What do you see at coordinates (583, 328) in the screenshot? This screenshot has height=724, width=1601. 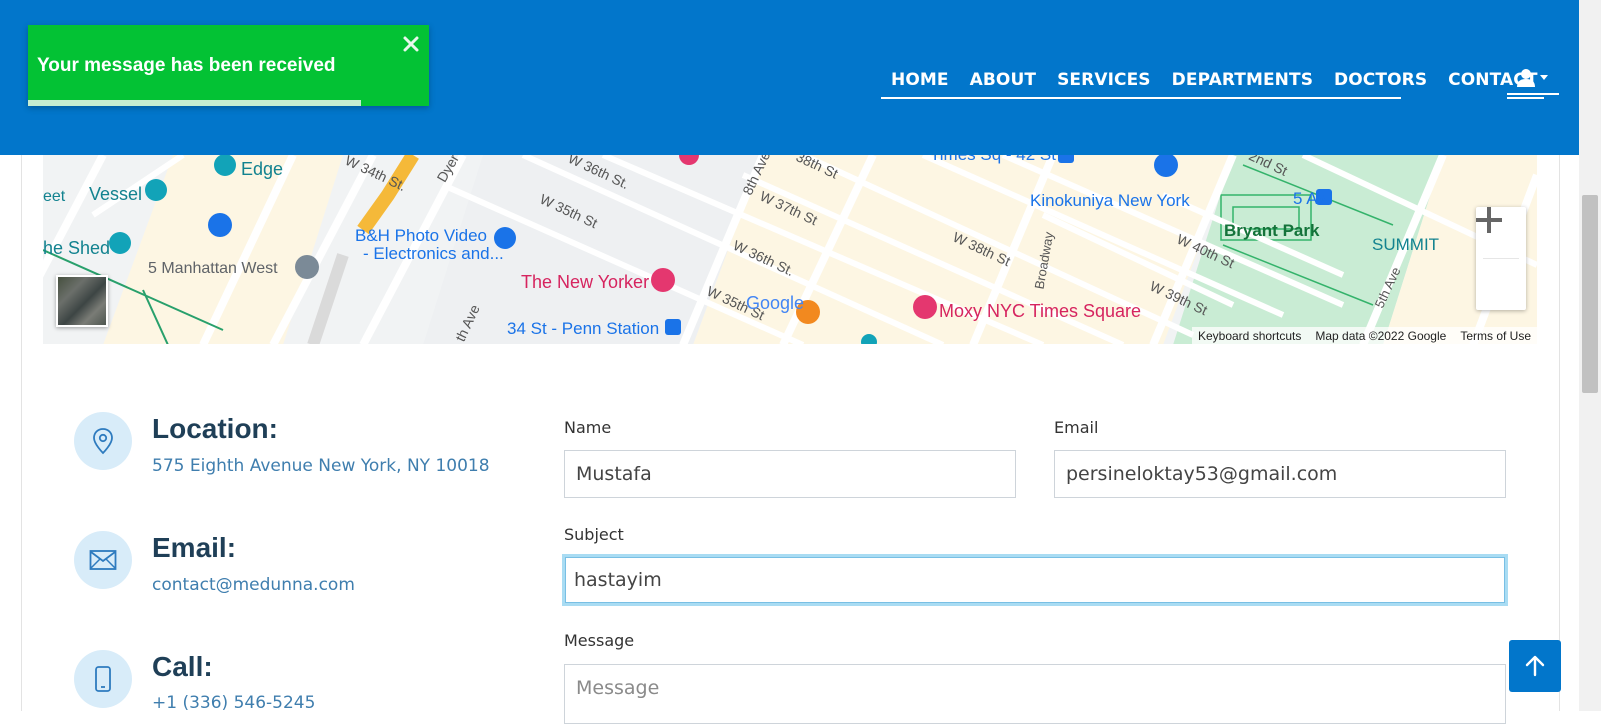 I see `map-label: 34 St - Penn Station` at bounding box center [583, 328].